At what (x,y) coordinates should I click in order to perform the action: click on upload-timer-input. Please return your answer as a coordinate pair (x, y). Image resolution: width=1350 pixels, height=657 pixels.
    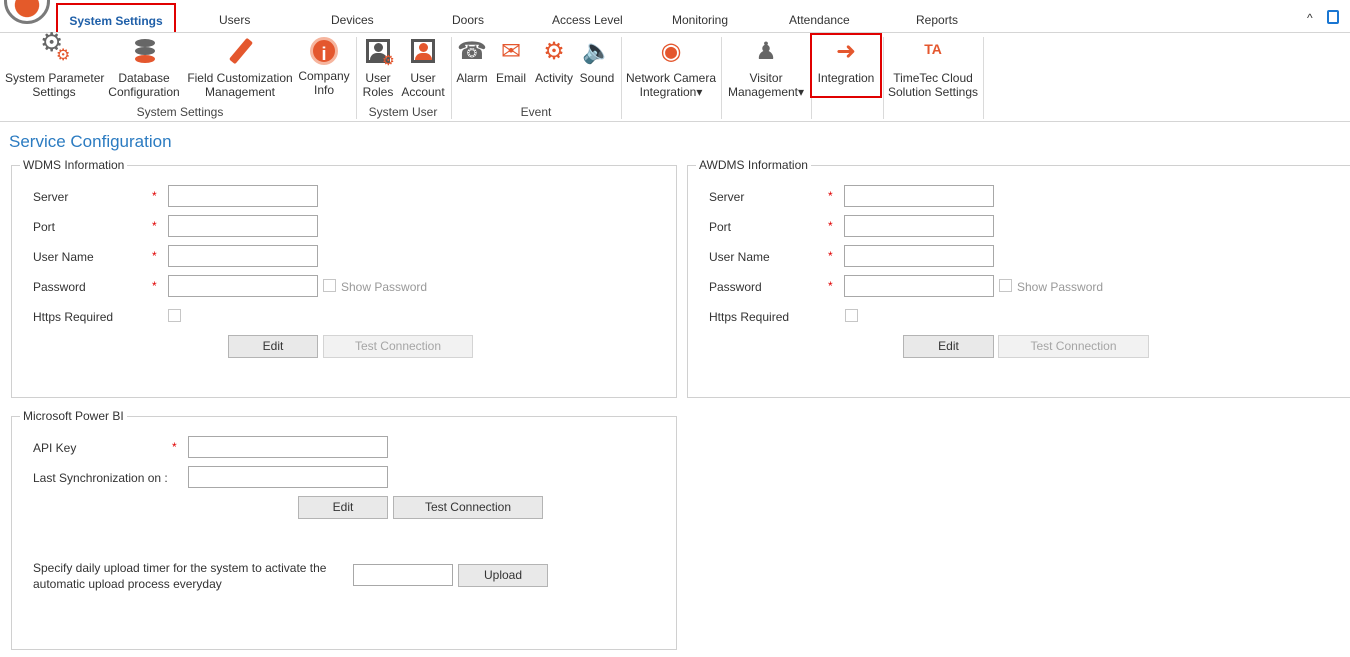
    Looking at the image, I should click on (403, 575).